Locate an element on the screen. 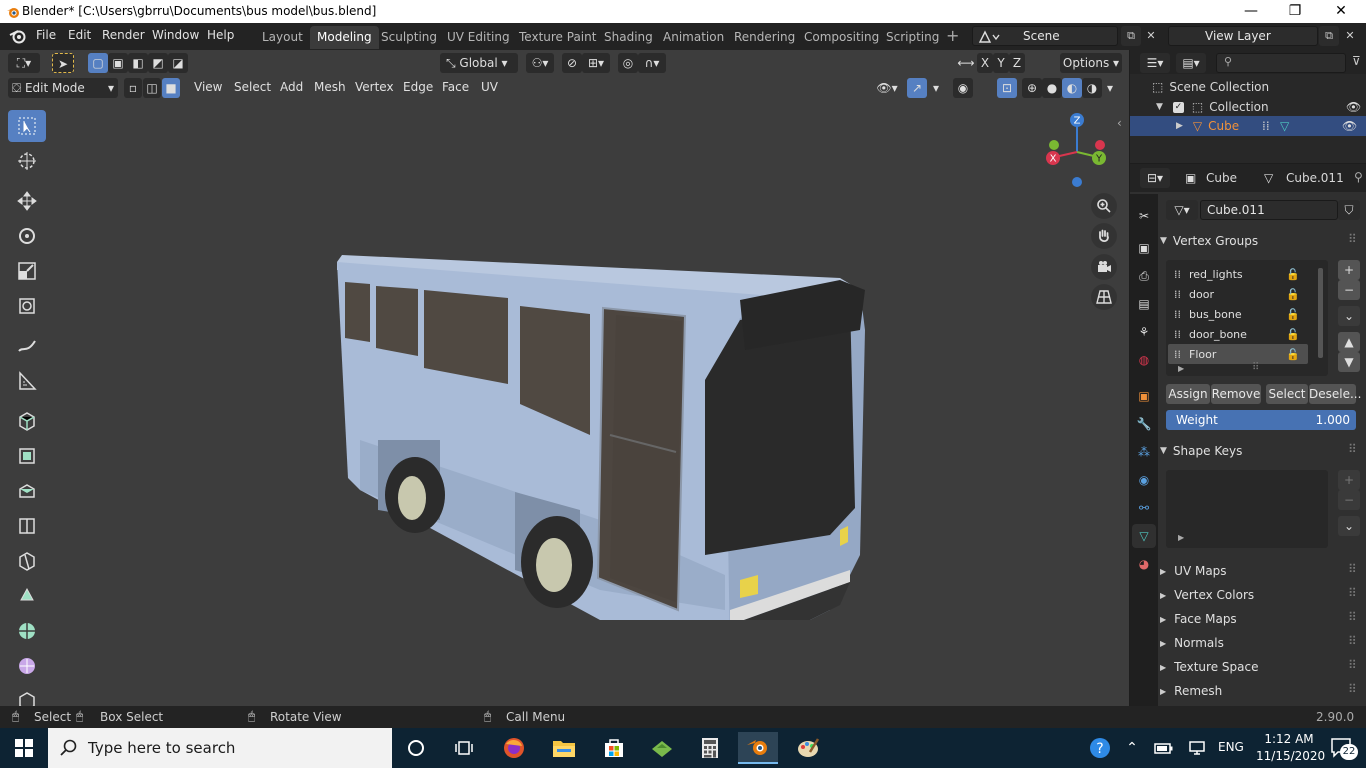 This screenshot has height=768, width=1366. axis-y-toggle: Y is located at coordinates (1001, 63).